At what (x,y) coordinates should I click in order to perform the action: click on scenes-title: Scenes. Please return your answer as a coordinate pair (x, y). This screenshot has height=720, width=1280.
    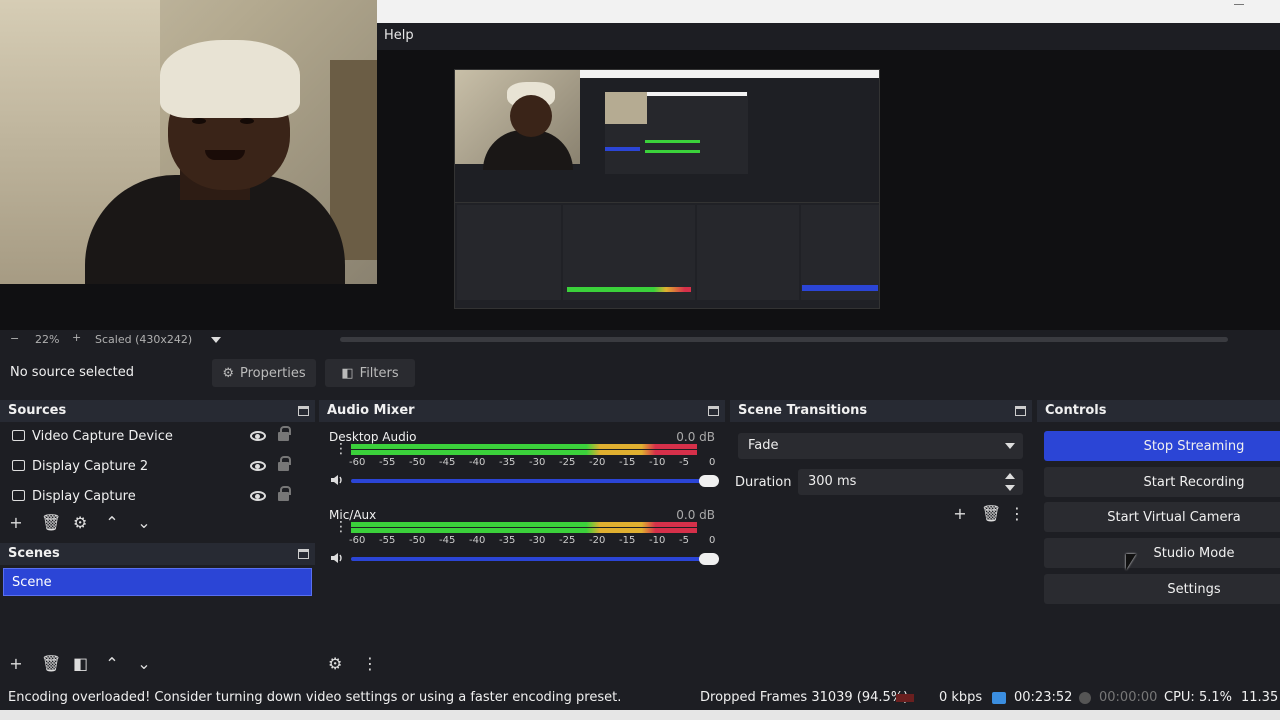
    Looking at the image, I should click on (34, 553).